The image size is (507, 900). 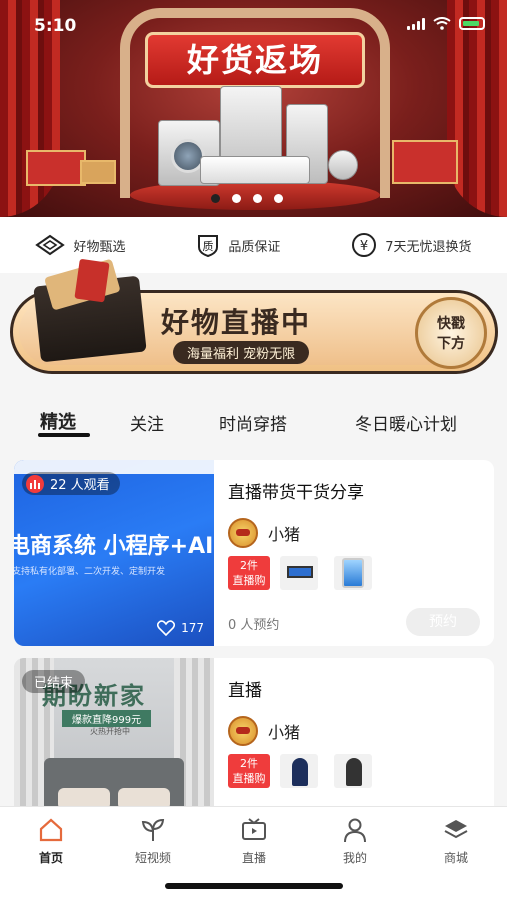 I want to click on nav-label: 我的, so click(x=354, y=858).